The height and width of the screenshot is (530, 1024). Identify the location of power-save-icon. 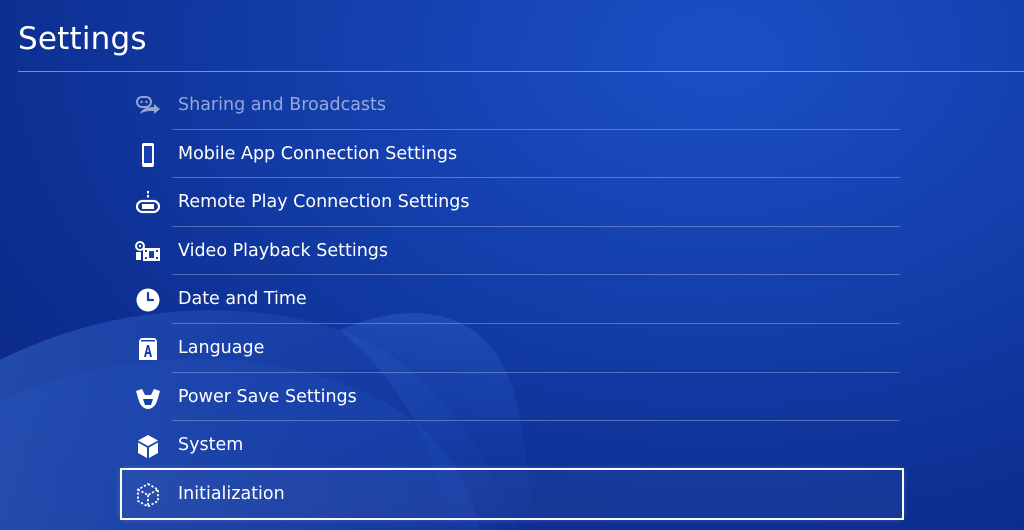
(148, 398).